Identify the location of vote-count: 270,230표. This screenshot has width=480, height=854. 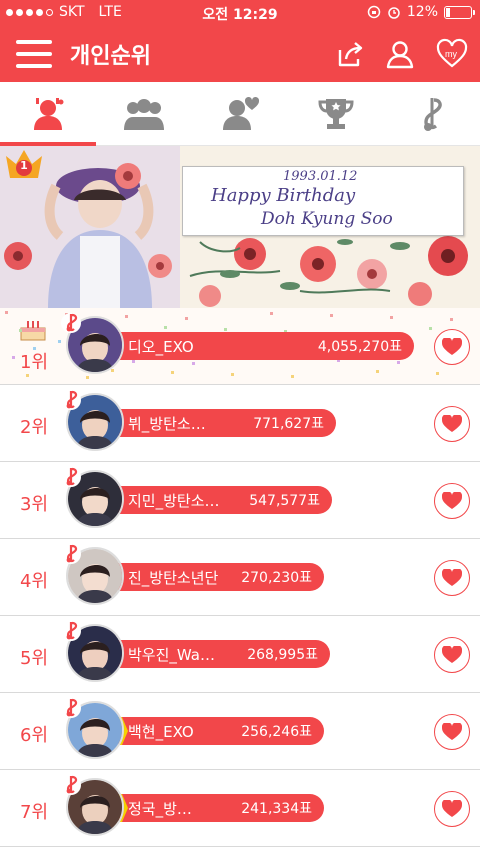
(276, 578).